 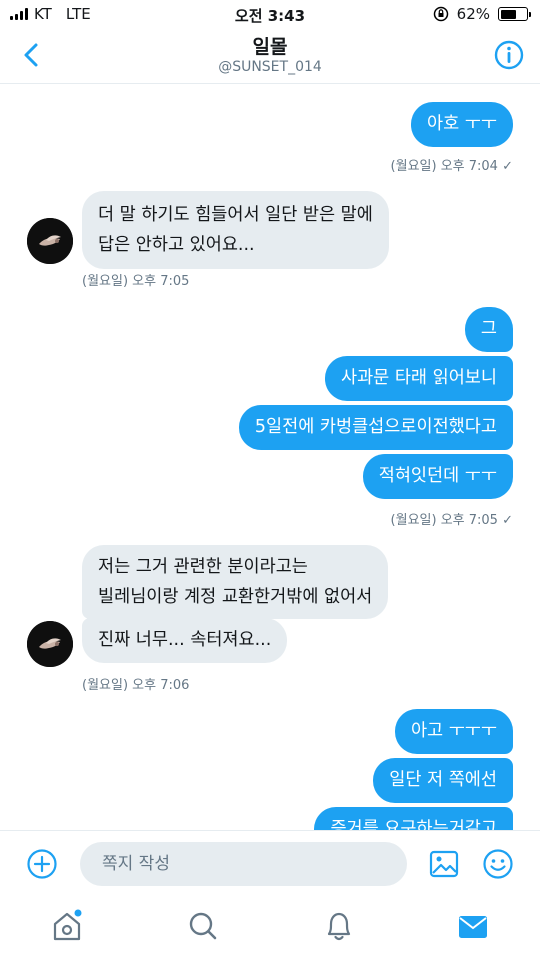 I want to click on conversation-header: 일몰 @SUNSET_014, so click(x=270, y=56).